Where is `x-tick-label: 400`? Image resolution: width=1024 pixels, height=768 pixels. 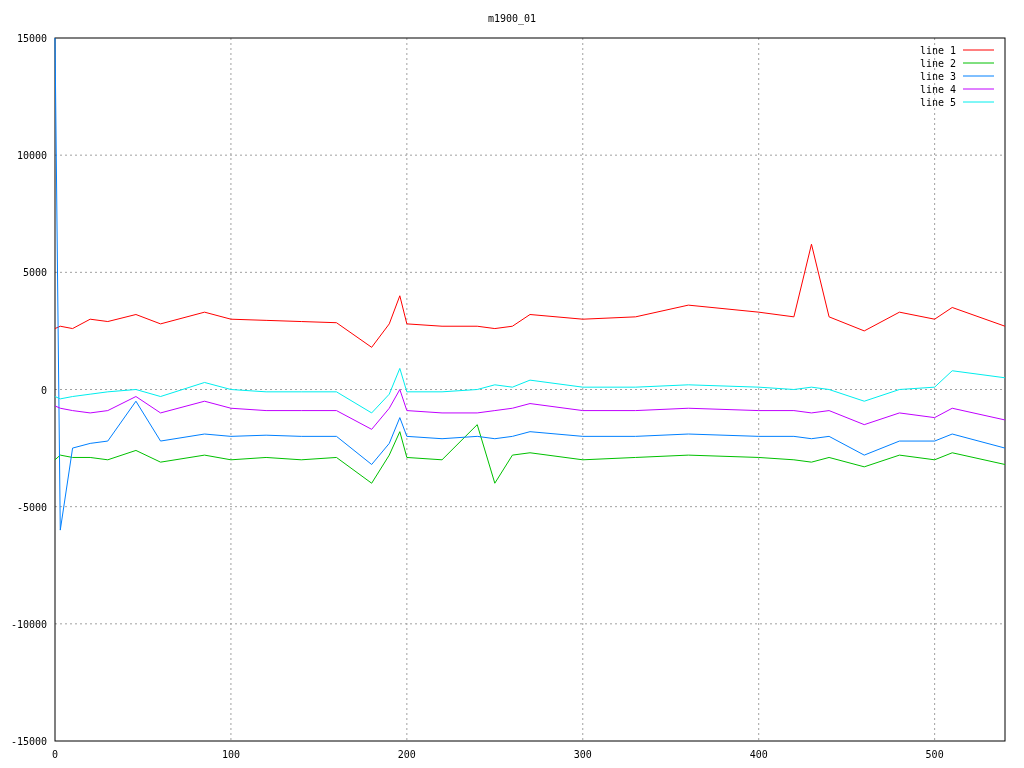
x-tick-label: 400 is located at coordinates (758, 754).